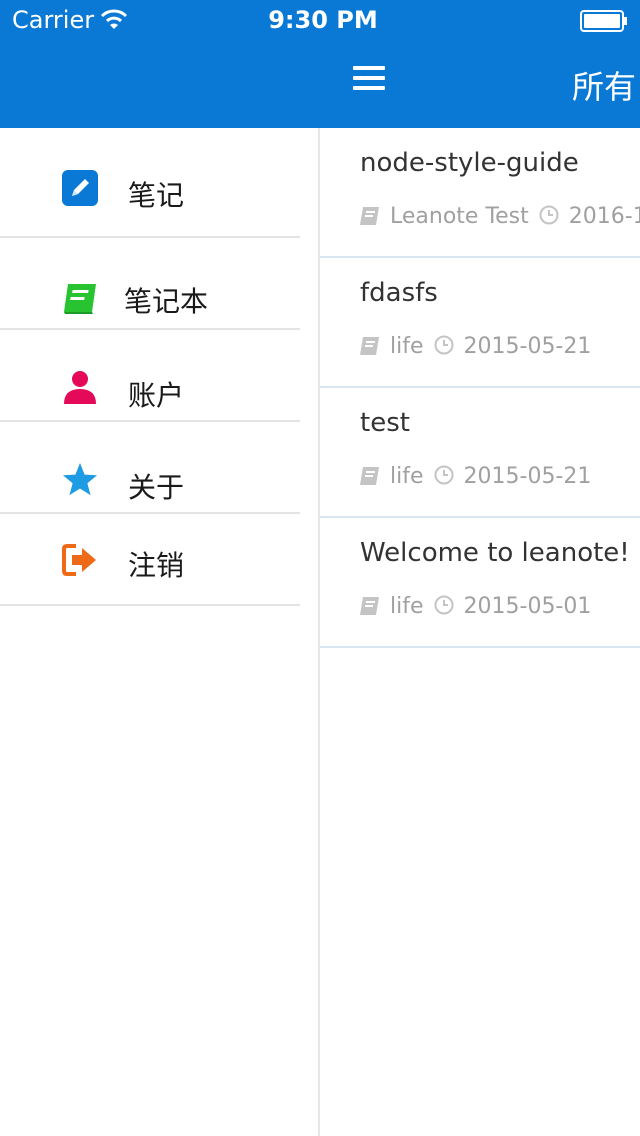  What do you see at coordinates (156, 195) in the screenshot?
I see `sidebar-item-label: 笔记` at bounding box center [156, 195].